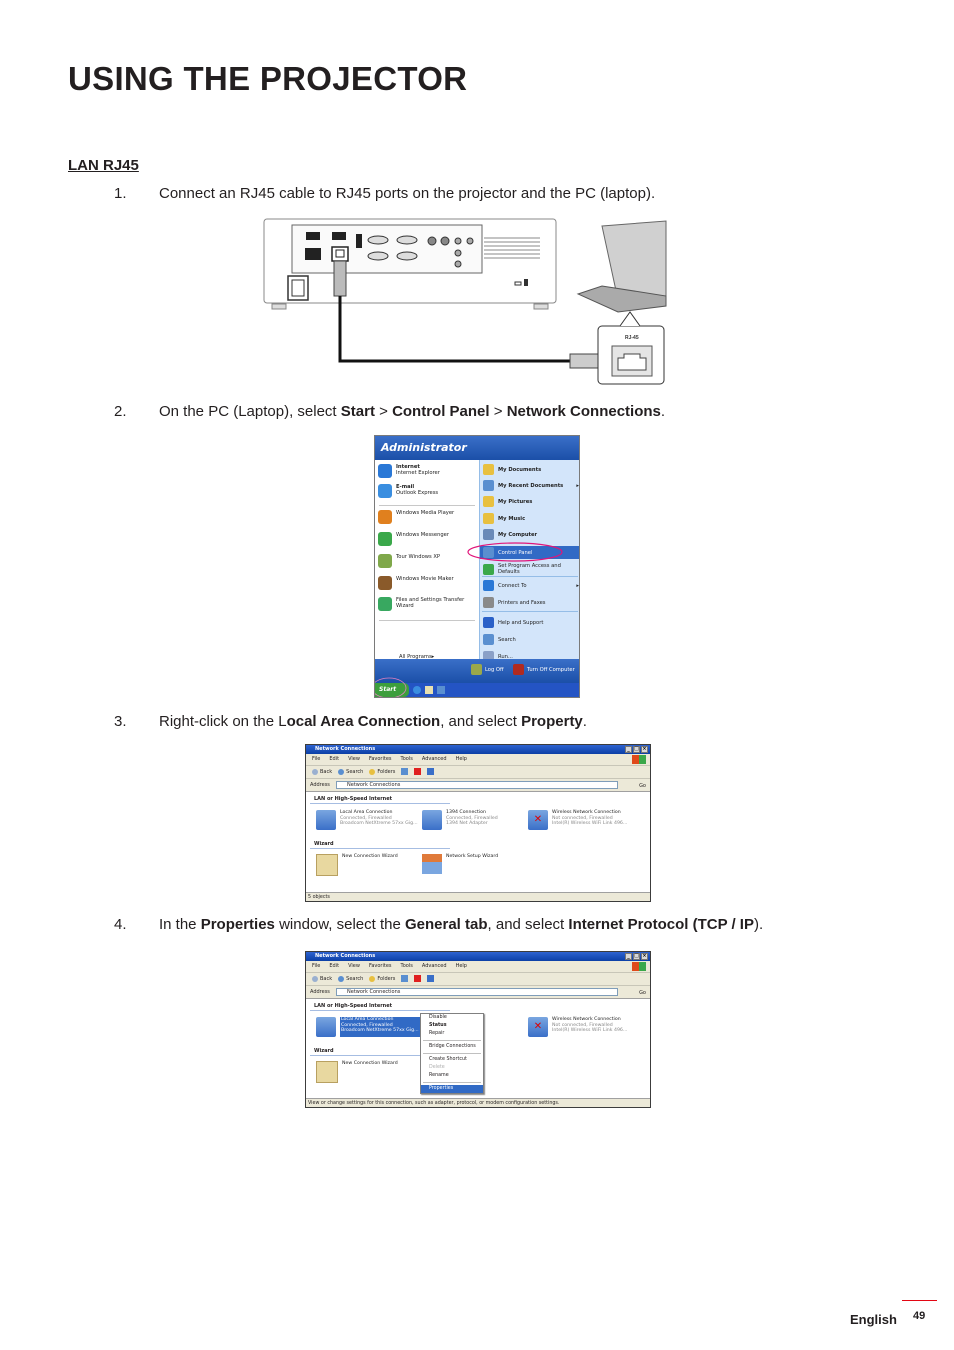  I want to click on start-menu-program: E-mail Outlook Express, so click(425, 491).